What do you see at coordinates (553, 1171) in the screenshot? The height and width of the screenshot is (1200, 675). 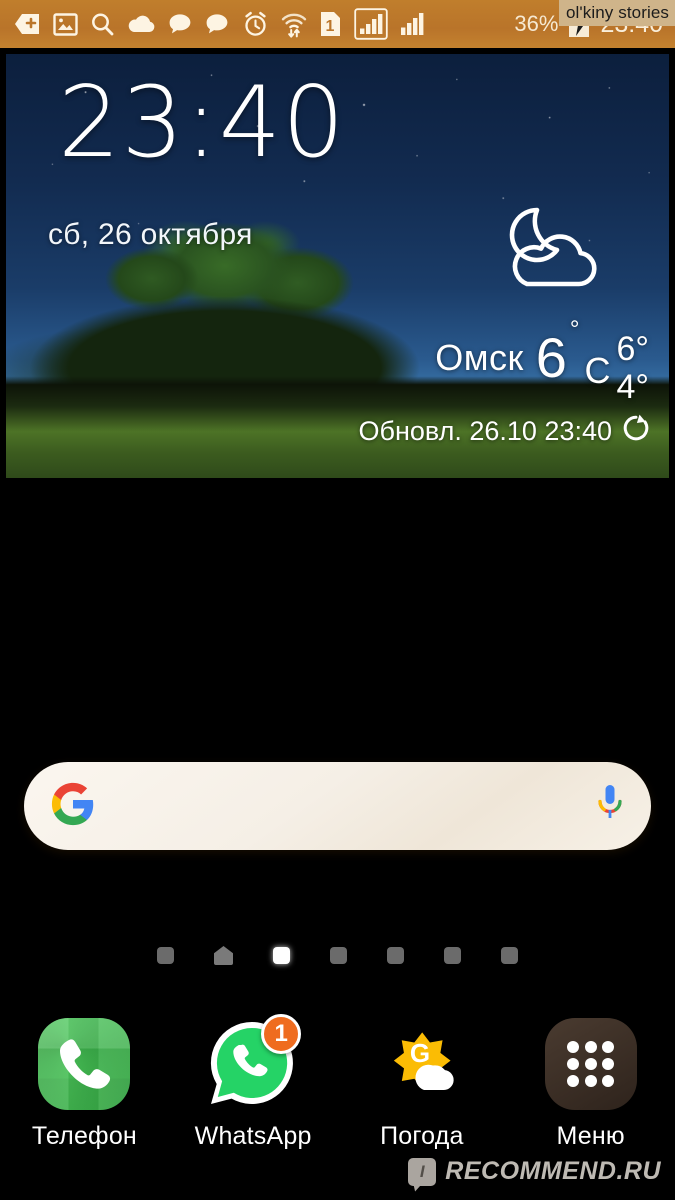 I see `recommend-watermark-text: RECOMMEND.RU` at bounding box center [553, 1171].